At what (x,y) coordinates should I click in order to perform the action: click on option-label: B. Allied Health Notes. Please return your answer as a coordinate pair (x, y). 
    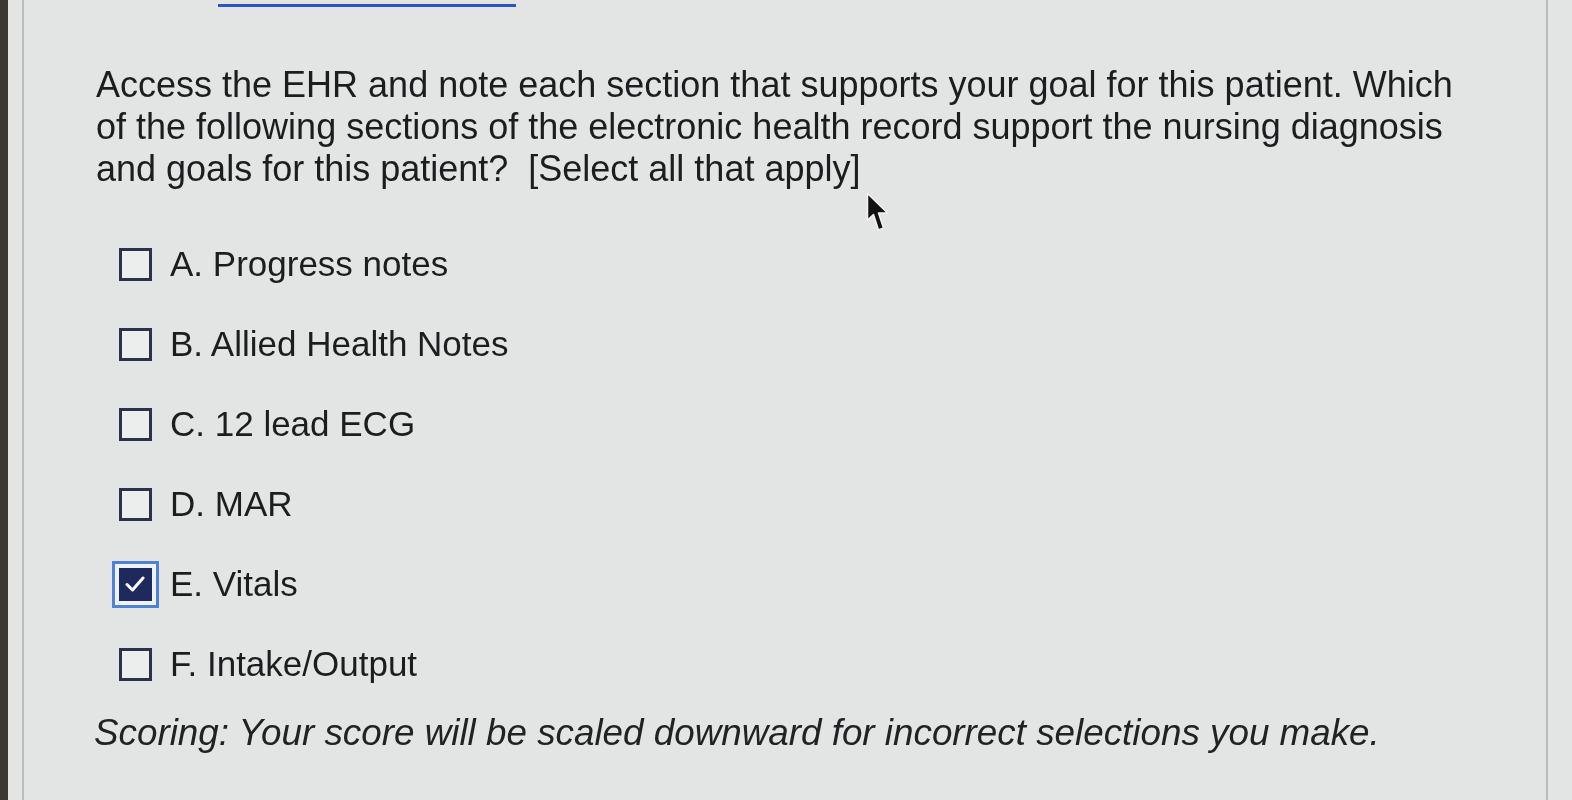
    Looking at the image, I should click on (339, 344).